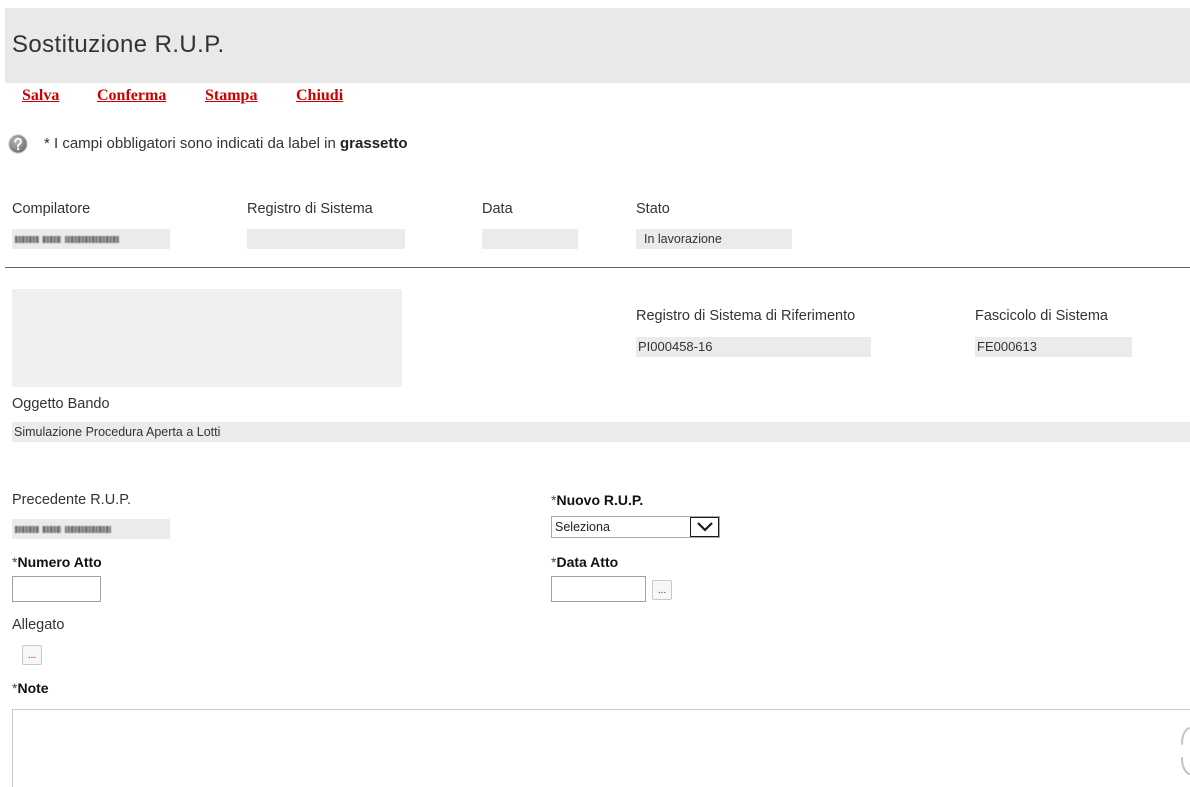  What do you see at coordinates (597, 45) in the screenshot?
I see `page-header: Sostituzione R.U.P.` at bounding box center [597, 45].